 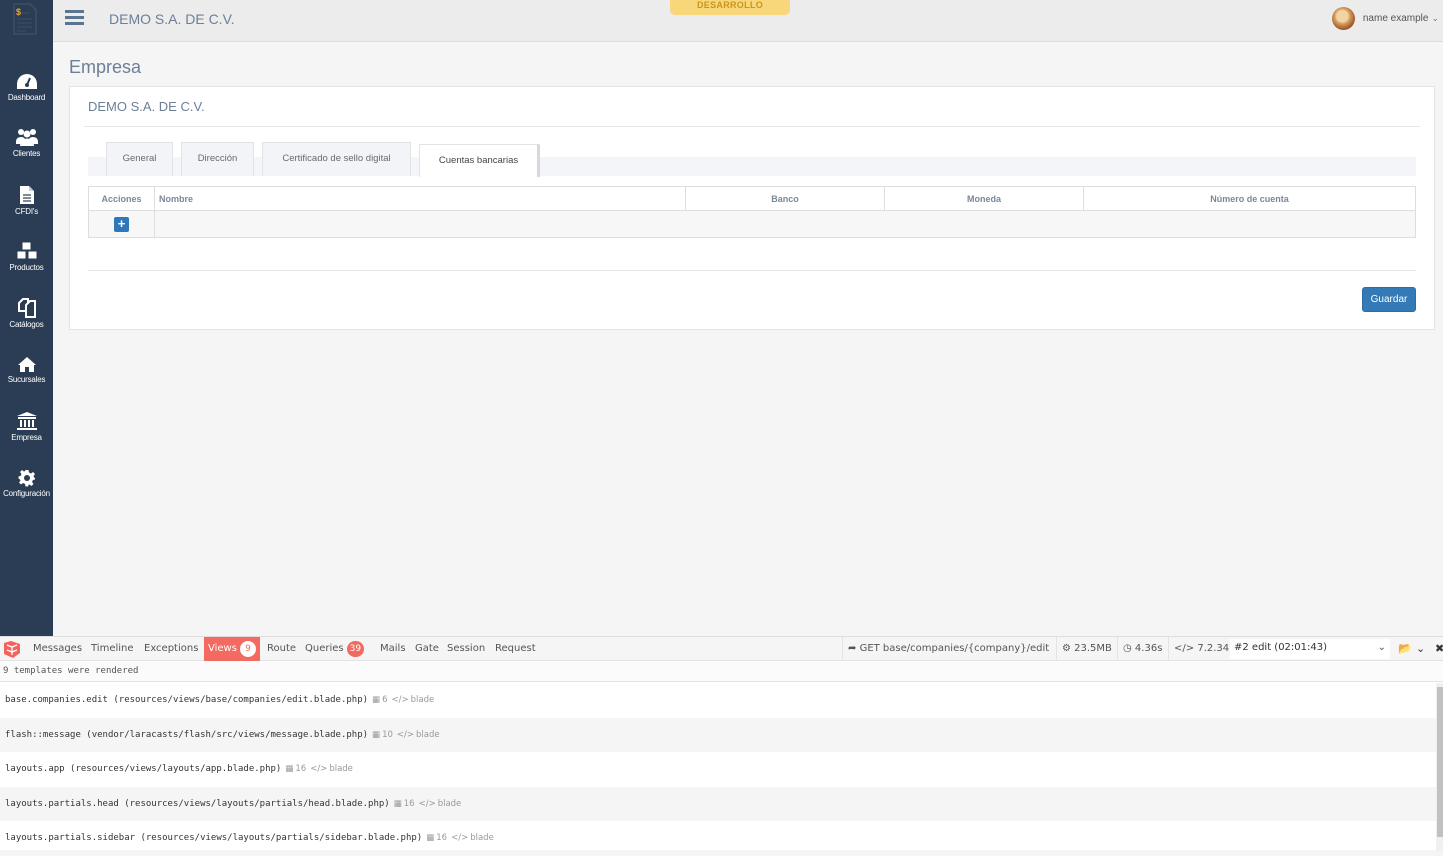 I want to click on invoice-logo-icon: $, so click(x=25, y=19).